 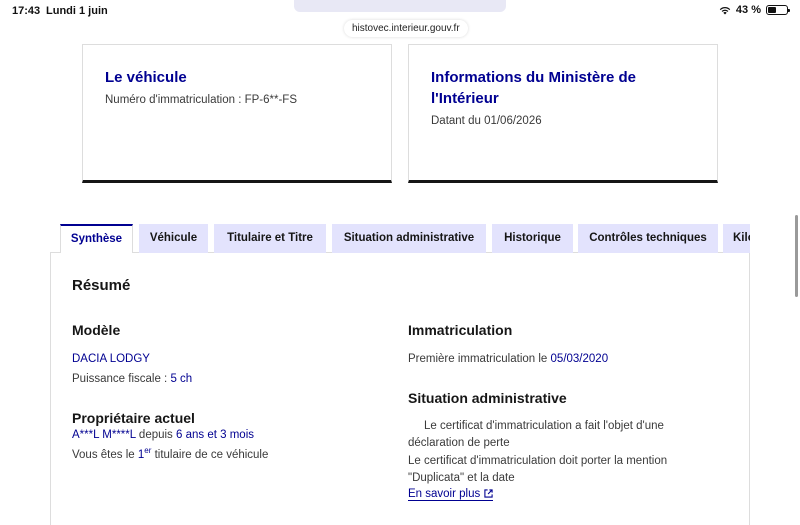 What do you see at coordinates (460, 330) in the screenshot?
I see `registration-heading: Immatriculation` at bounding box center [460, 330].